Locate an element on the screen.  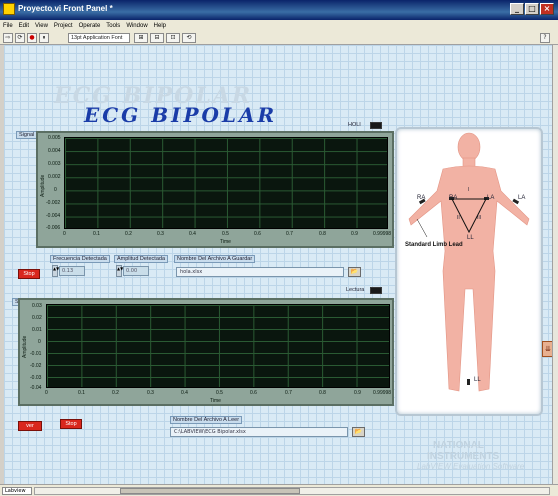
menu-tools: Tools is located at coordinates (113, 26).